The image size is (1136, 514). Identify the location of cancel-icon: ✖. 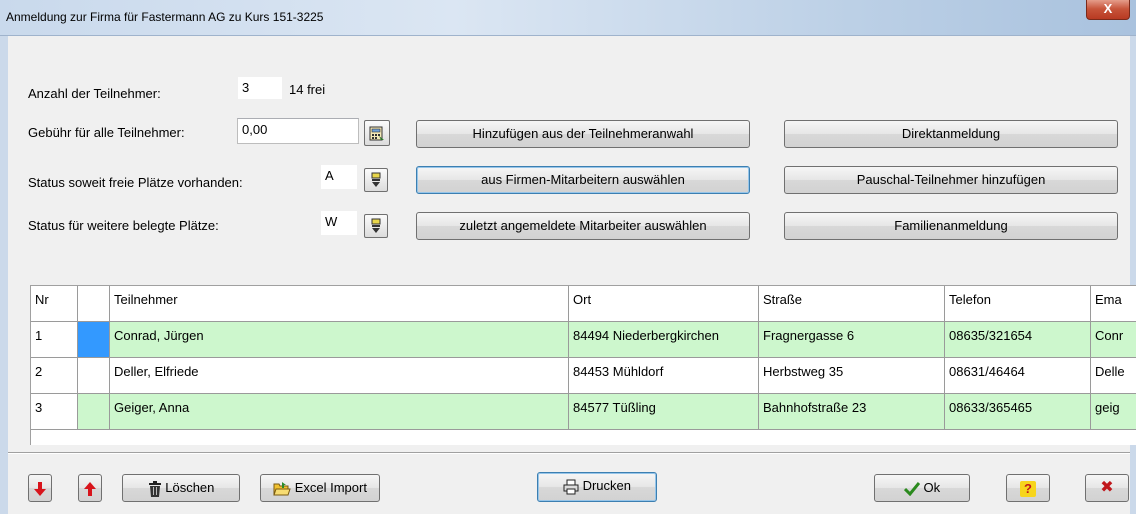
(1107, 487).